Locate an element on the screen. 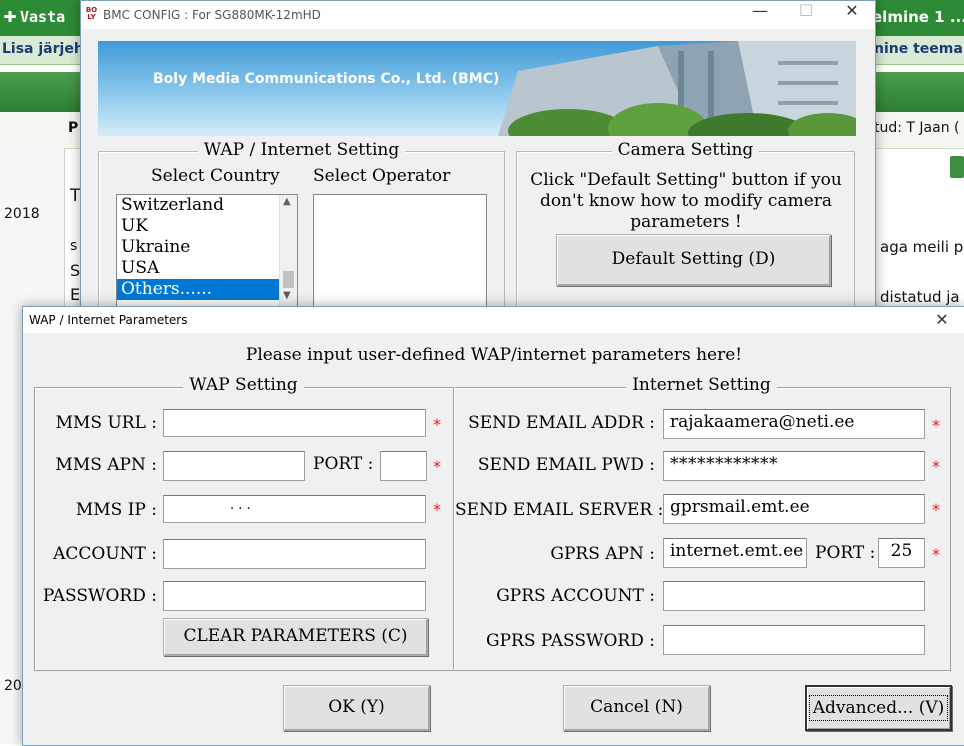  maximize-icon: ☐ is located at coordinates (806, 15).